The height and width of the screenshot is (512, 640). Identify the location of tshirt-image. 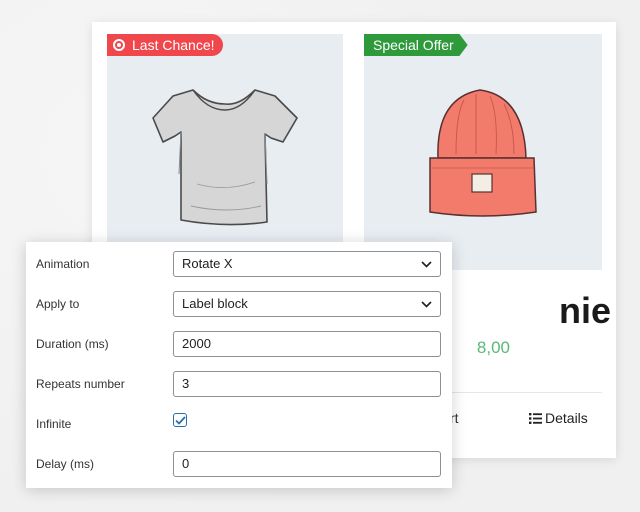
(225, 157).